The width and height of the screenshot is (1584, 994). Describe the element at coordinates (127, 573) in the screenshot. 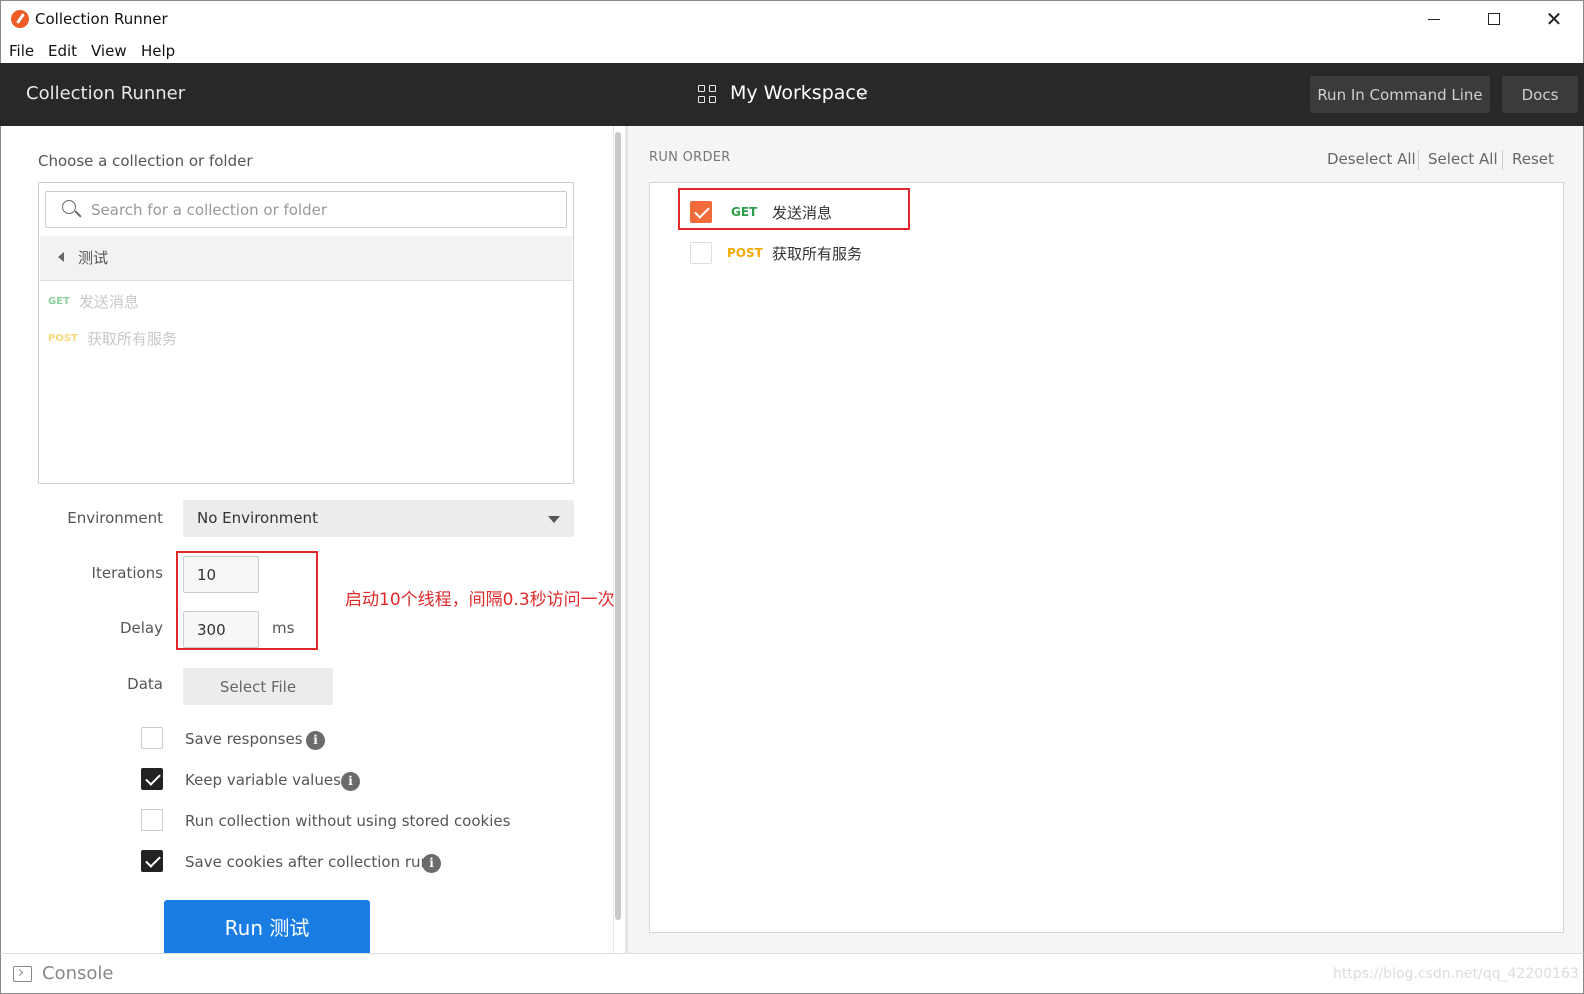

I see `iterations-label: Iterations` at that location.